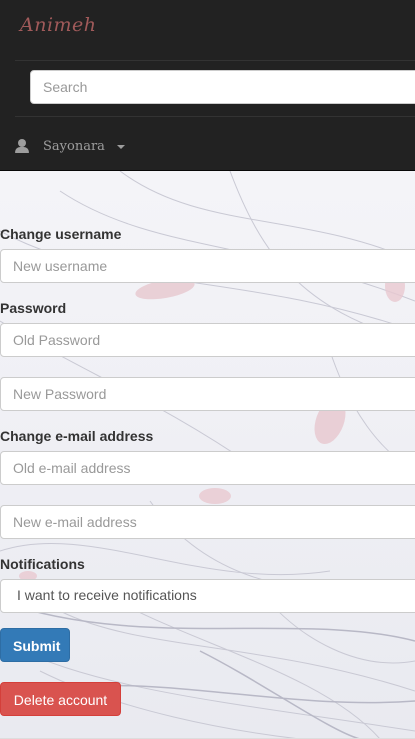 The height and width of the screenshot is (739, 415). I want to click on password-label: Password, so click(33, 308).